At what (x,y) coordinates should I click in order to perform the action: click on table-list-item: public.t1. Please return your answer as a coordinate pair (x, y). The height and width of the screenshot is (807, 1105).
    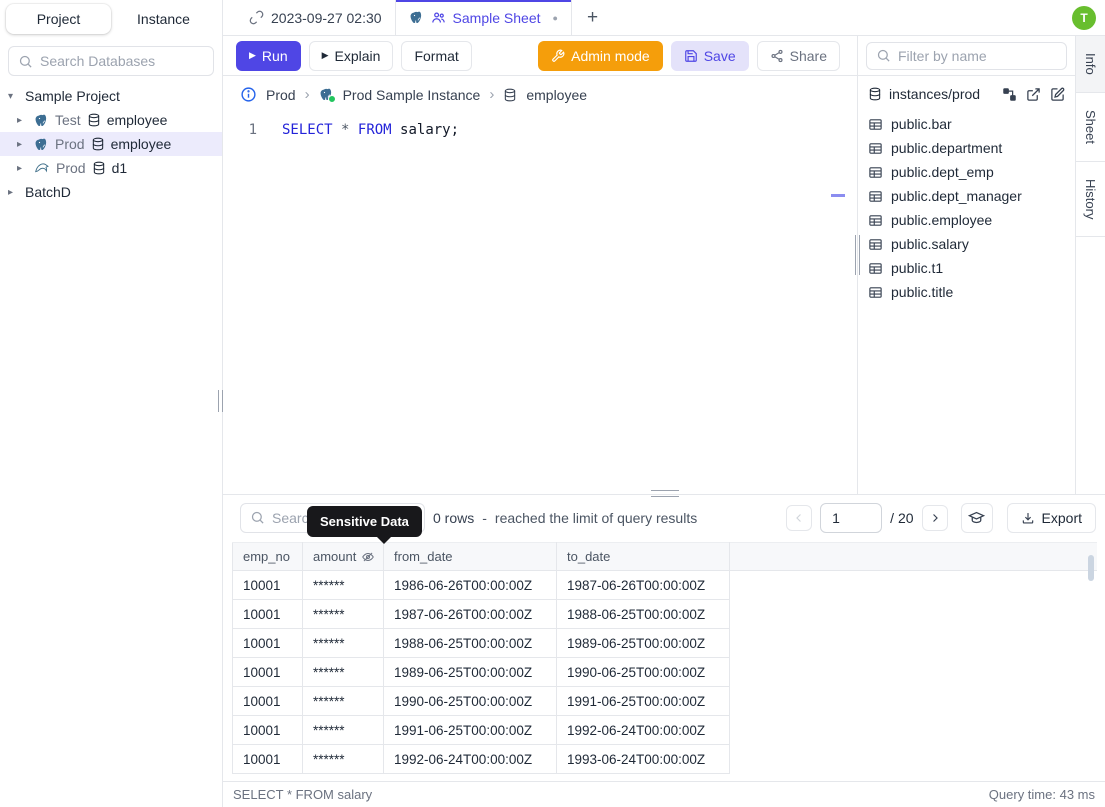
    Looking at the image, I should click on (966, 268).